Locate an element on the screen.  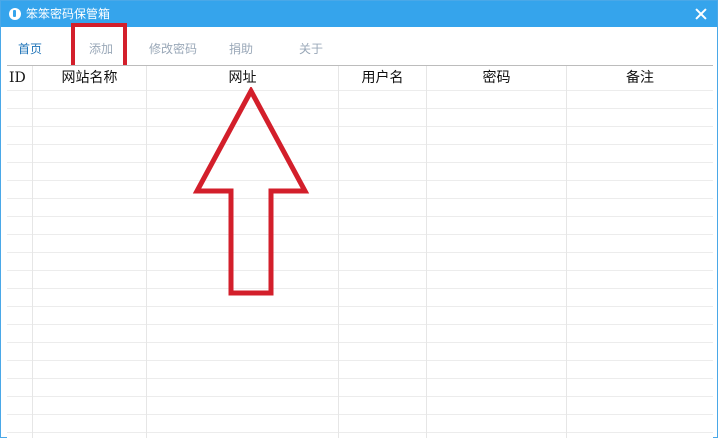
close-icon is located at coordinates (701, 14).